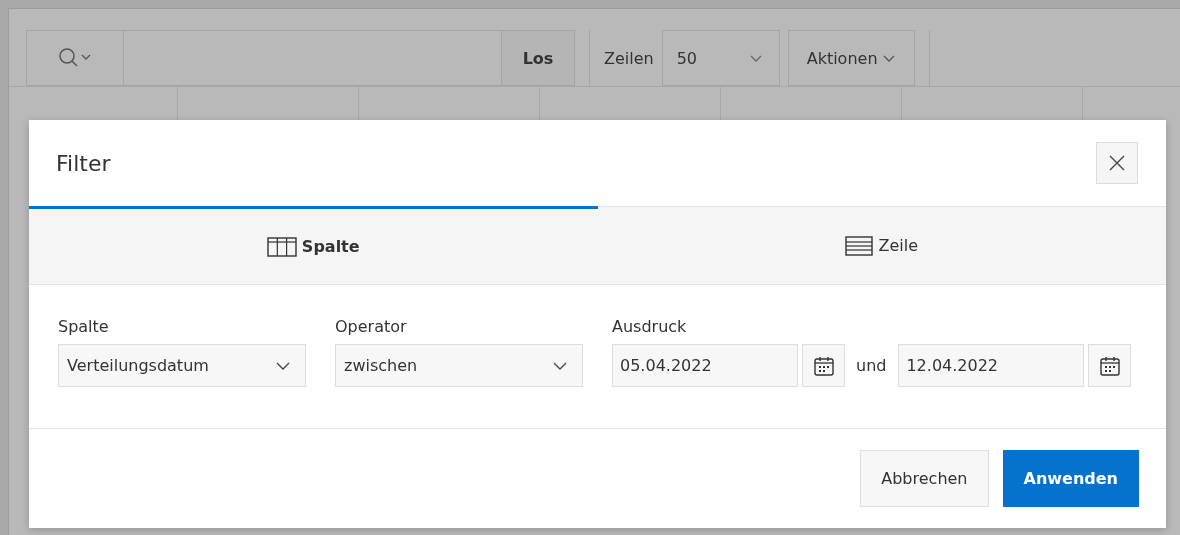 This screenshot has height=535, width=1180. I want to click on search-icon, so click(75, 58).